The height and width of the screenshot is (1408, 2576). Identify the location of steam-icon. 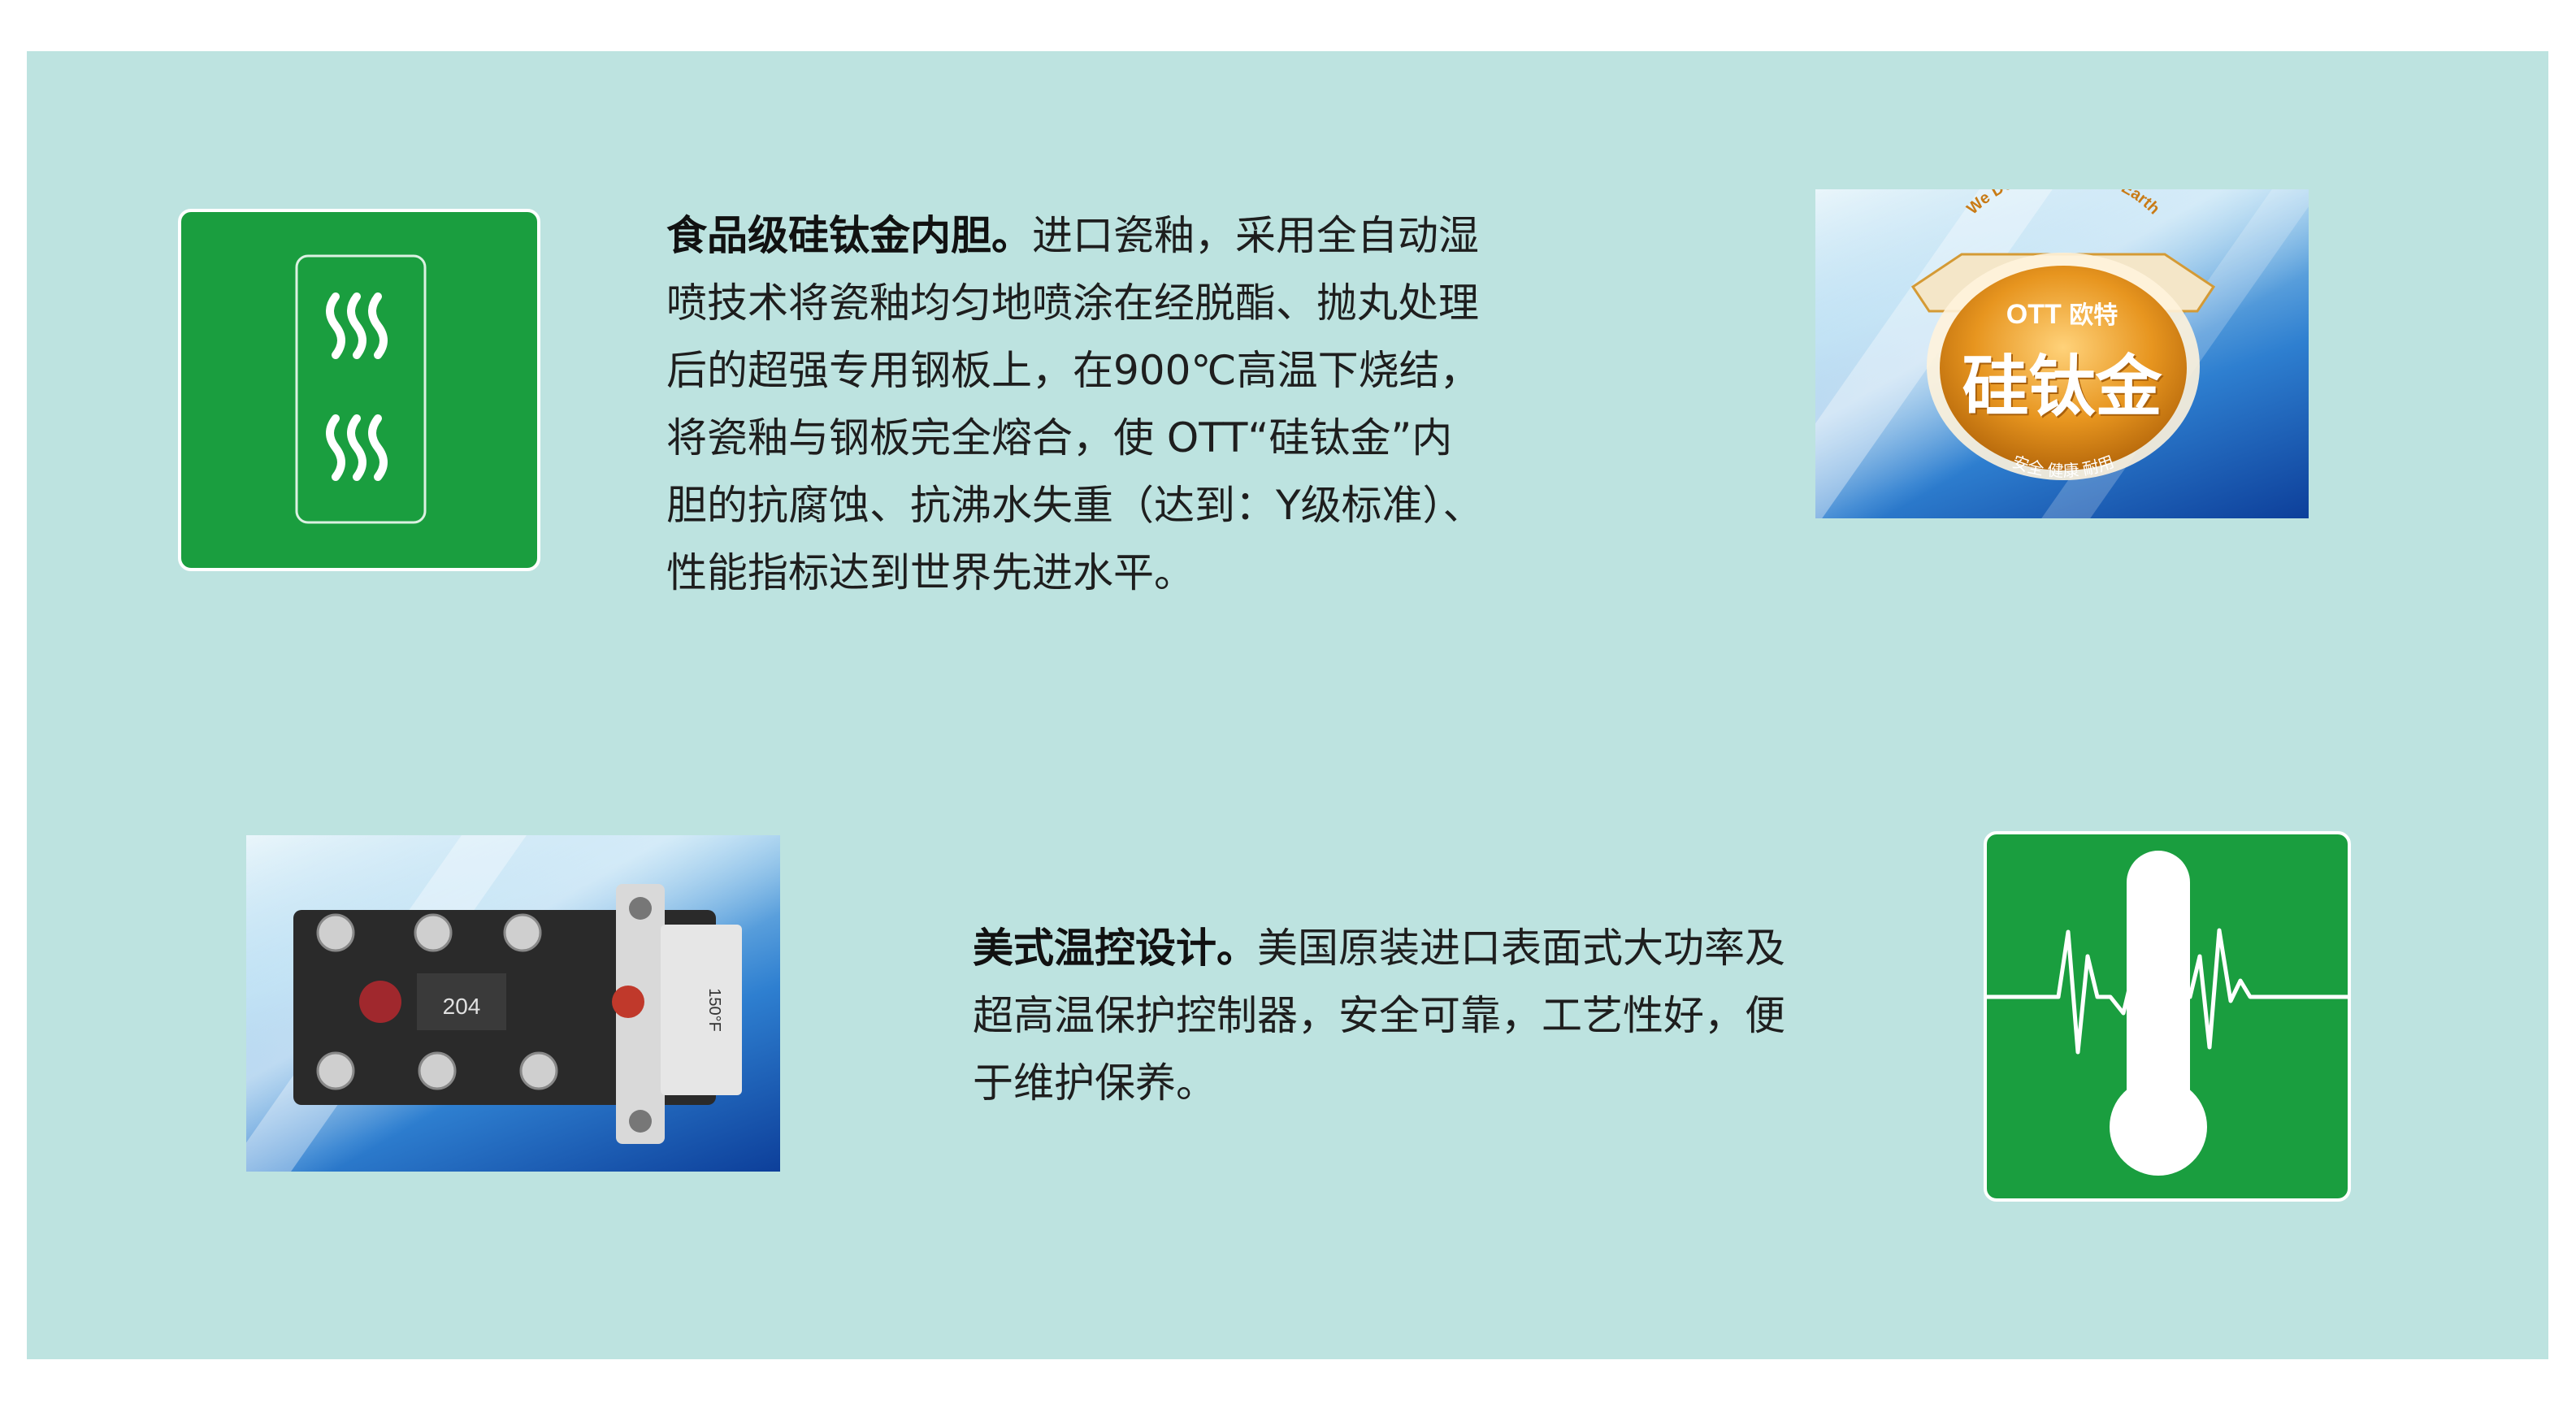
(361, 389).